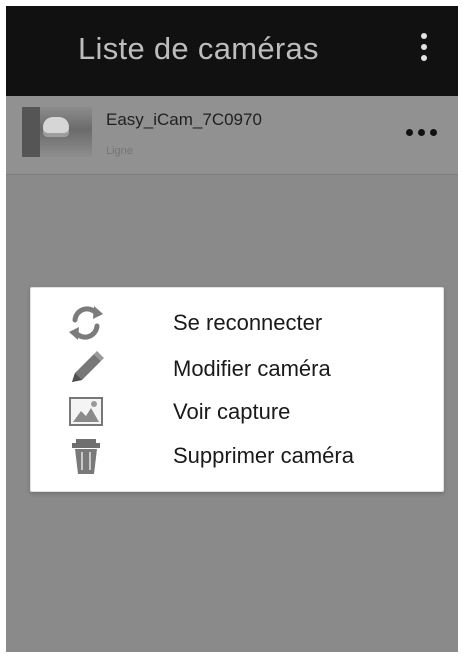  Describe the element at coordinates (31, 132) in the screenshot. I see `thumbnail-shadow` at that location.